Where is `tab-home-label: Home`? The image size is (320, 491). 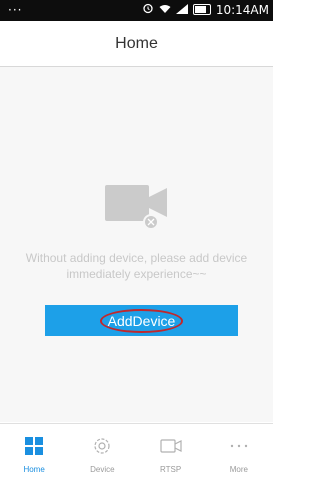
tab-home-label: Home is located at coordinates (34, 469).